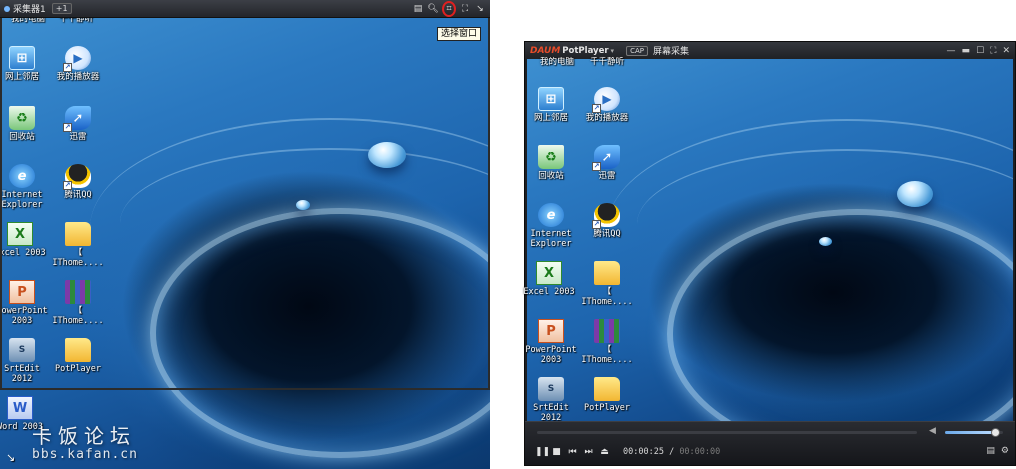  I want to click on desktop-icon-excel: X Excel 2003, so click(549, 279).